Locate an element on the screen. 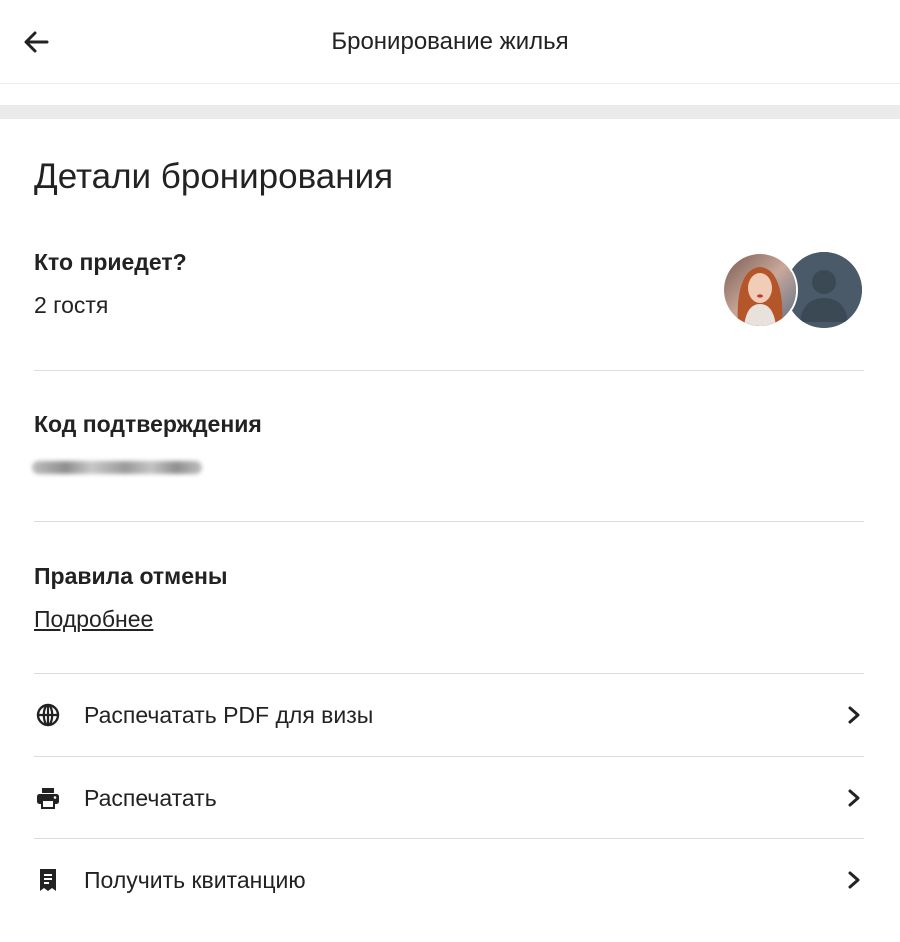  action-label: Распечатать is located at coordinates (150, 797).